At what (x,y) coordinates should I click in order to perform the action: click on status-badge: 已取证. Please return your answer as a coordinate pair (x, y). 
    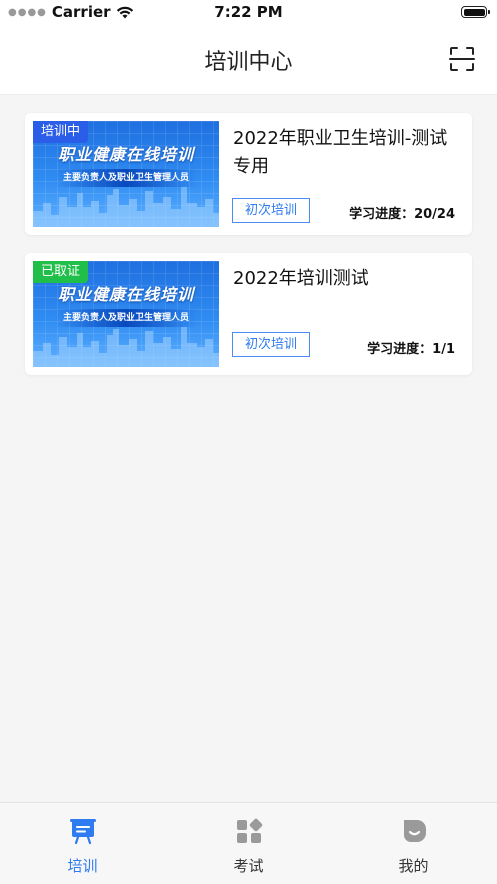
    Looking at the image, I should click on (61, 272).